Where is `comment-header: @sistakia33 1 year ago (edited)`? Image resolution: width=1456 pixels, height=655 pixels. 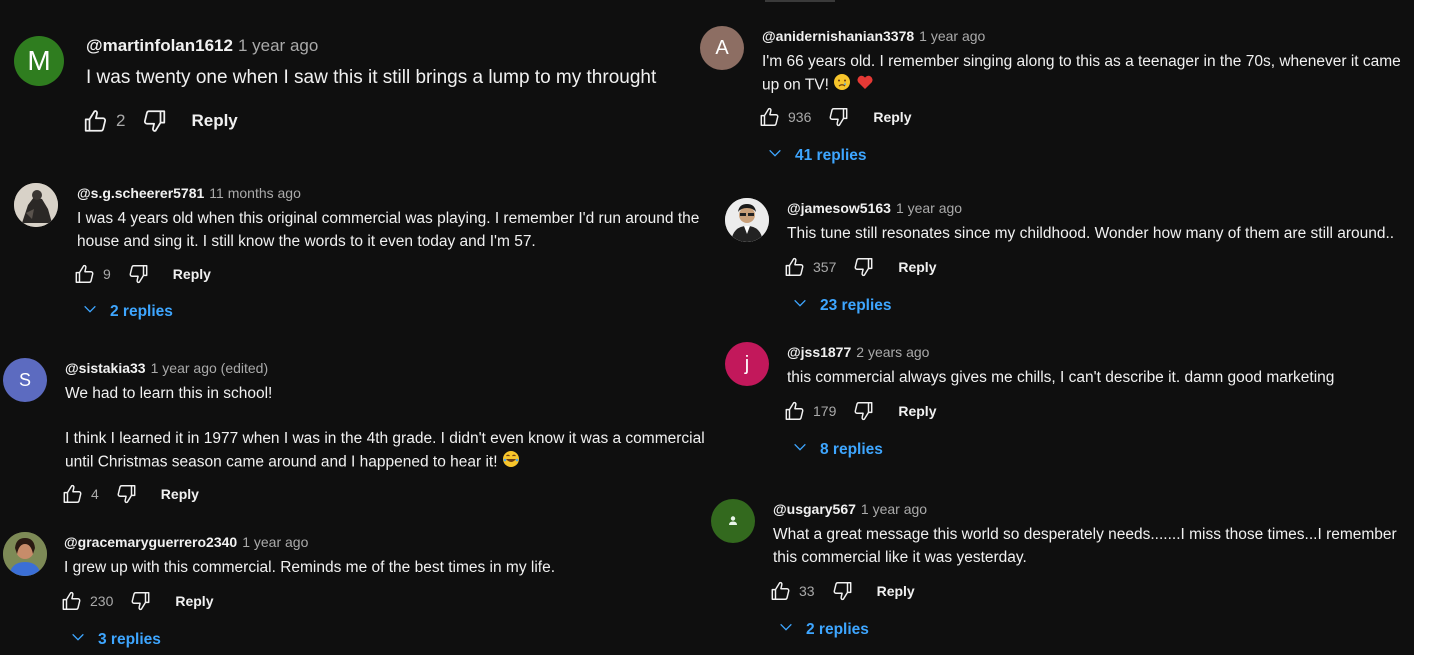
comment-header: @sistakia33 1 year ago (edited) is located at coordinates (166, 368).